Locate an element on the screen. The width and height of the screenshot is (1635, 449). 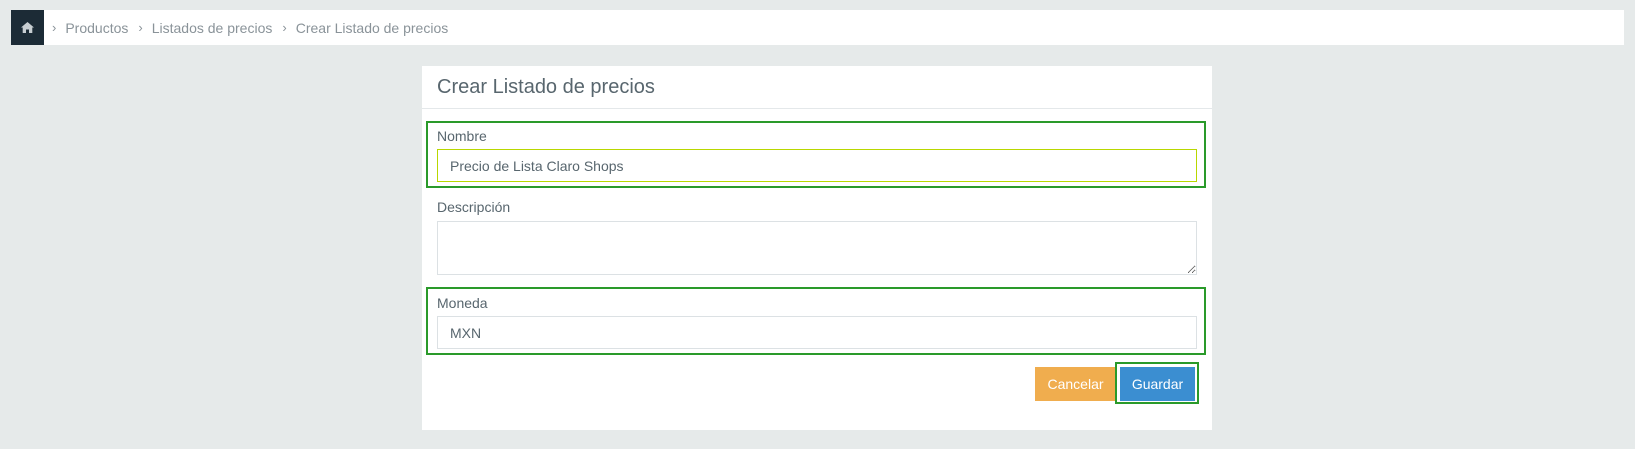
home-button is located at coordinates (27, 27).